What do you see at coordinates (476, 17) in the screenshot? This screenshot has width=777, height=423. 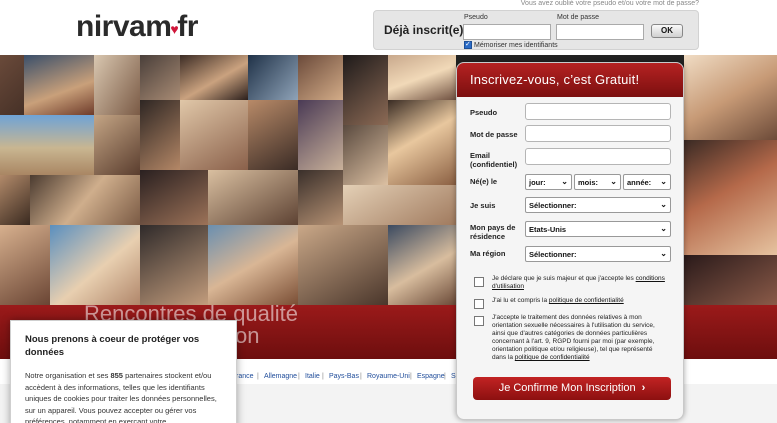 I see `login-pseudo-label: Pseudo` at bounding box center [476, 17].